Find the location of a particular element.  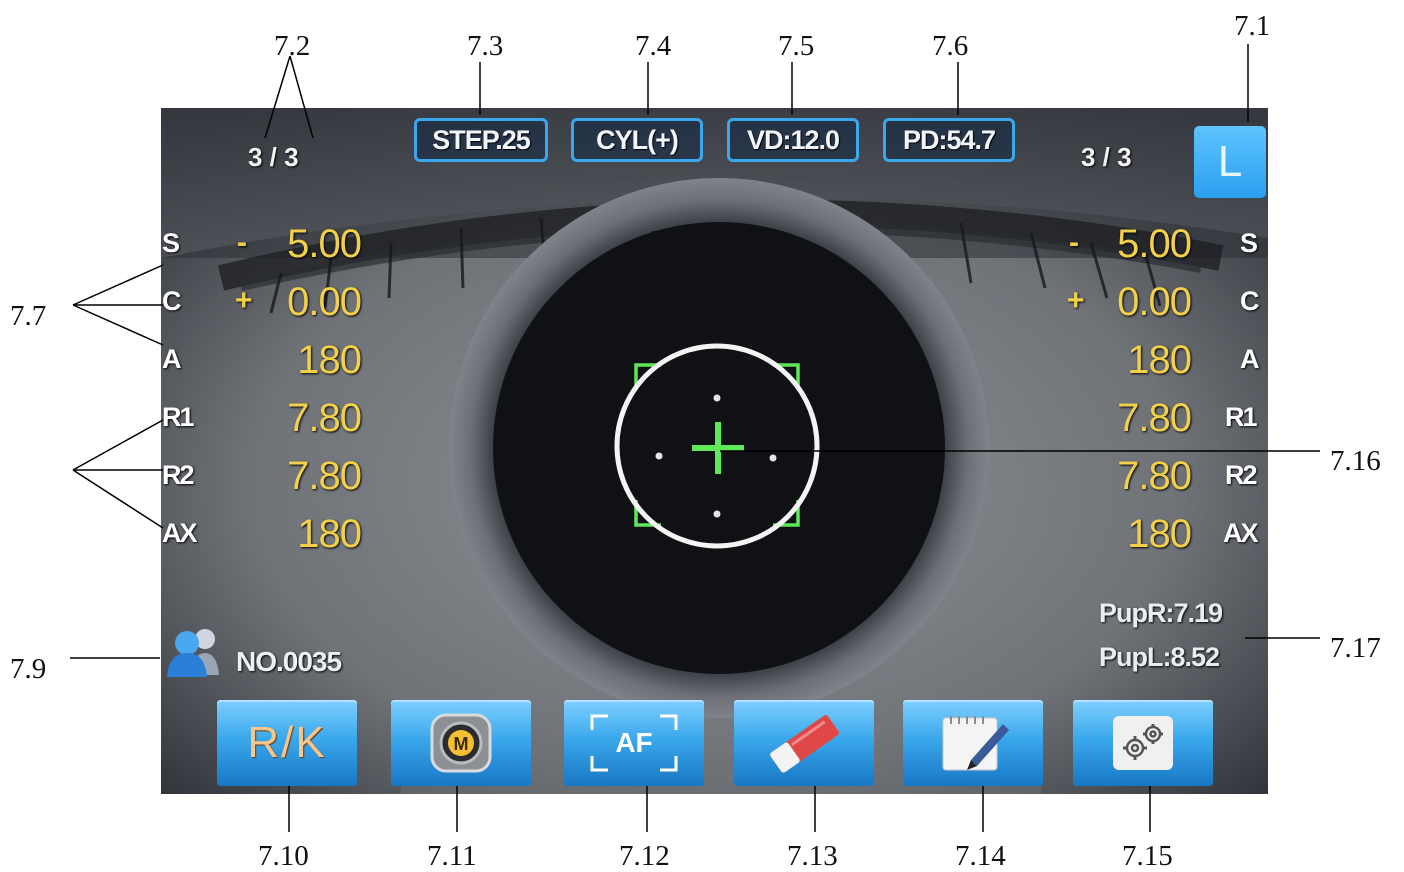

manual-m-letter: M is located at coordinates (461, 744).